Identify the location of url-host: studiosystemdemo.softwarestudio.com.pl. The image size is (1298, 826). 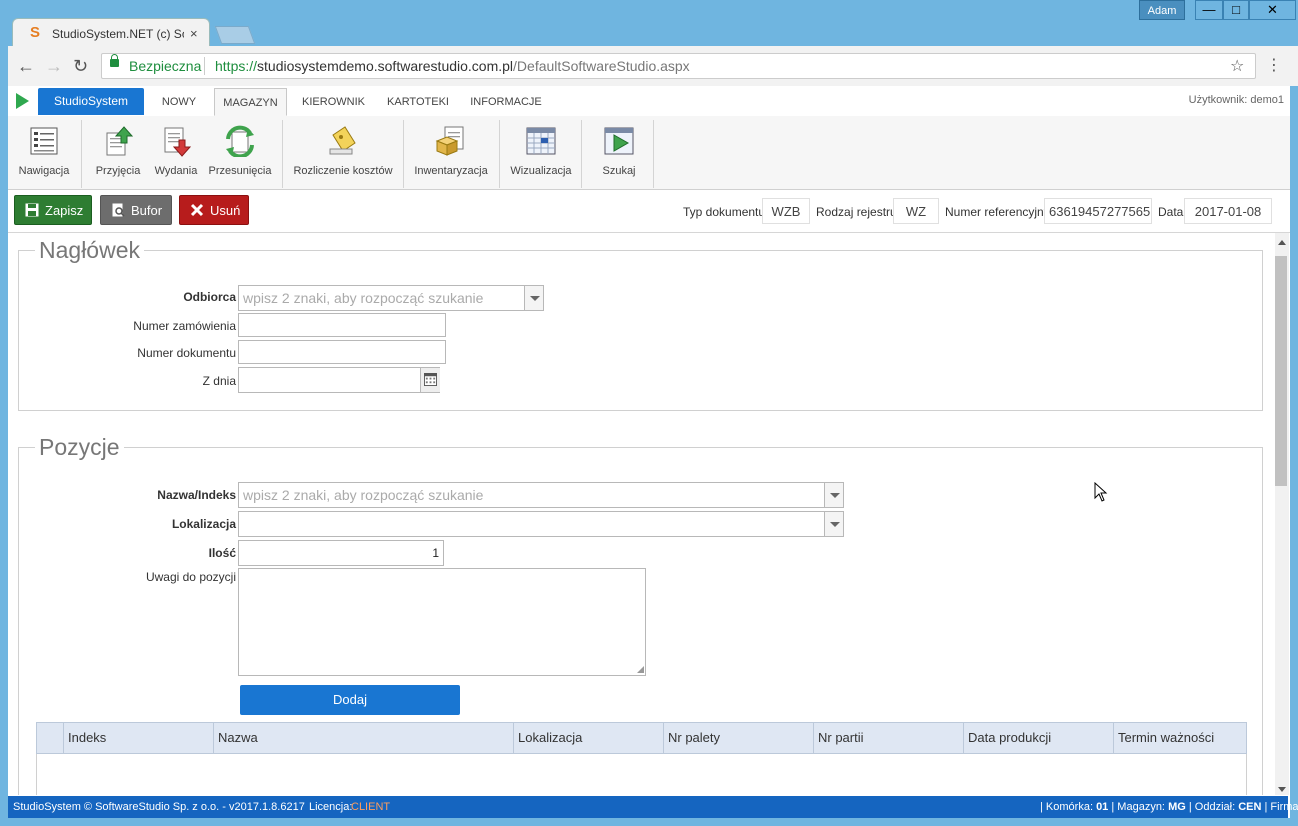
(385, 66).